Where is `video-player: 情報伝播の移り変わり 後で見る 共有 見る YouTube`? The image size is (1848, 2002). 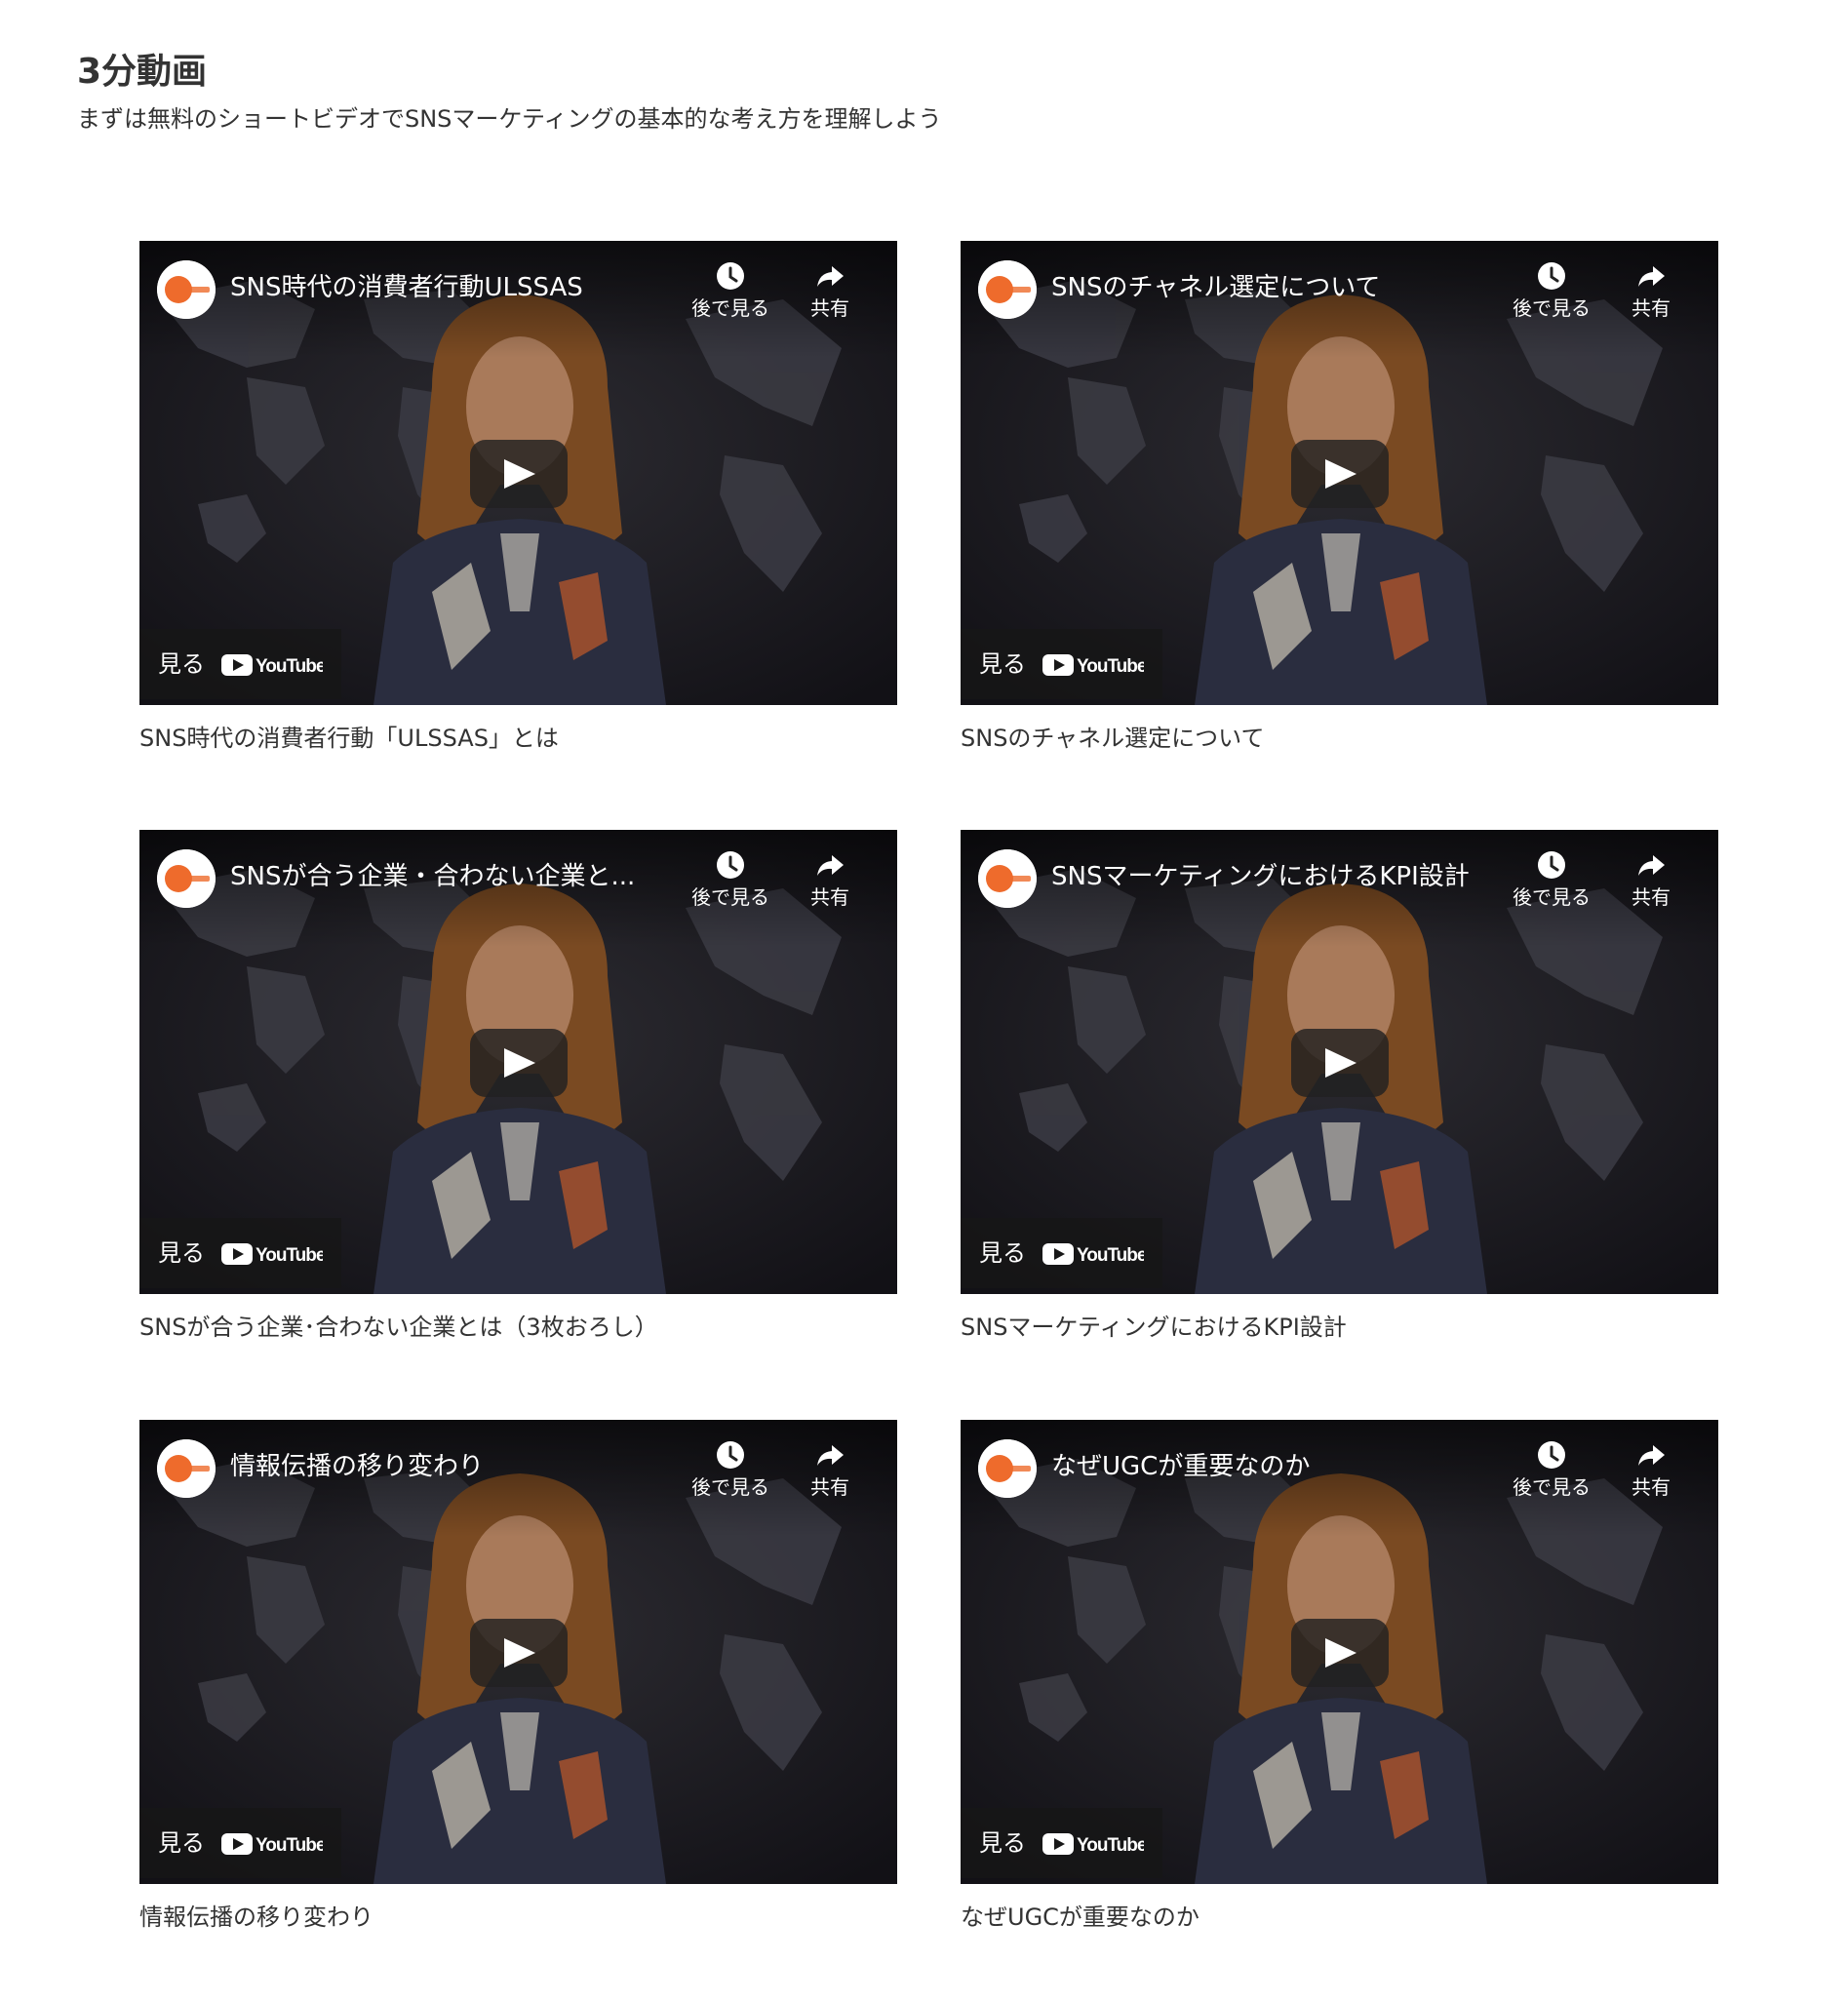
video-player: 情報伝播の移り変わり 後で見る 共有 見る YouTube is located at coordinates (518, 1652).